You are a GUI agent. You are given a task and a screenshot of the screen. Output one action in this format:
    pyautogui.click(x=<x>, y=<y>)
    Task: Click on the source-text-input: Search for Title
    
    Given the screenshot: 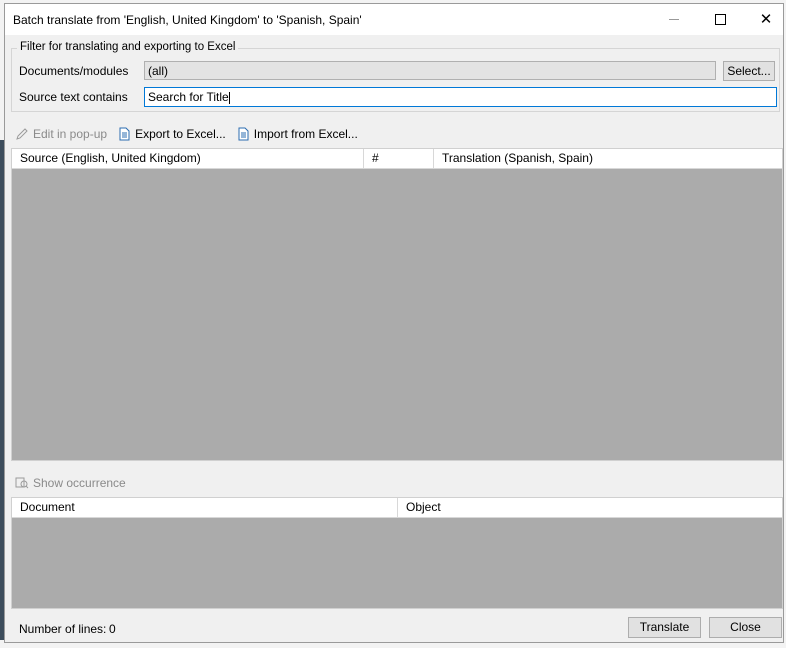 What is the action you would take?
    pyautogui.click(x=460, y=97)
    